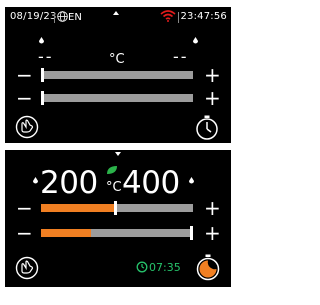  Describe the element at coordinates (69, 183) in the screenshot. I see `left-temperature-value: 200` at that location.